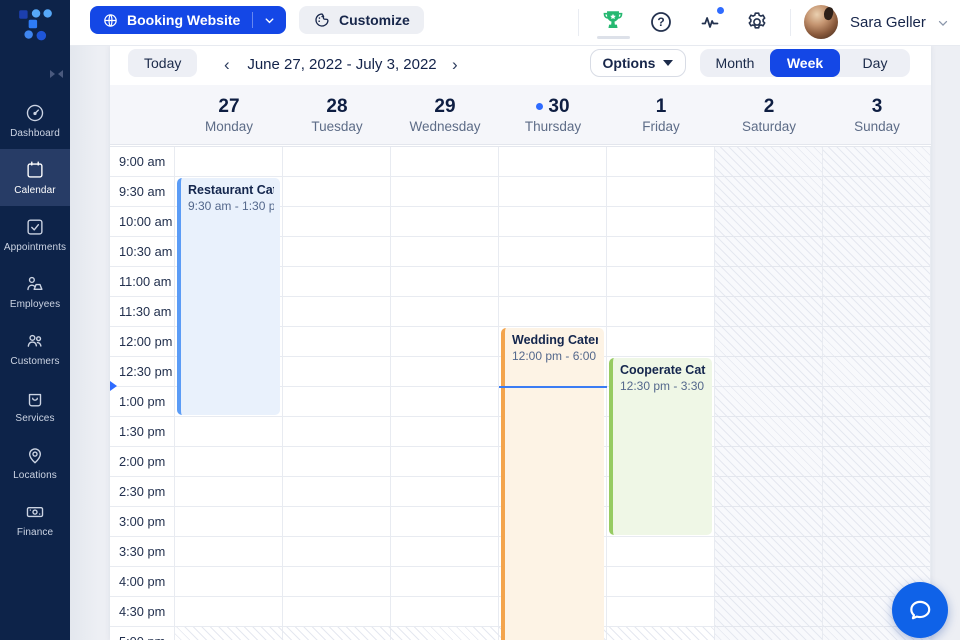  I want to click on time-label: 10:30 am, so click(146, 251).